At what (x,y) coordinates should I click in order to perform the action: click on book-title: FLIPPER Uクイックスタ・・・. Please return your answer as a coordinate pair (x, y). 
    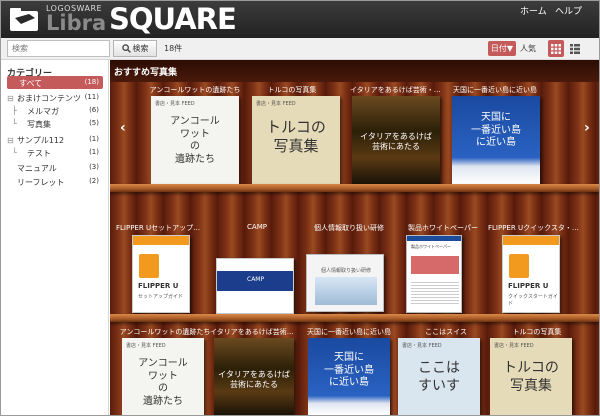
    Looking at the image, I should click on (535, 228).